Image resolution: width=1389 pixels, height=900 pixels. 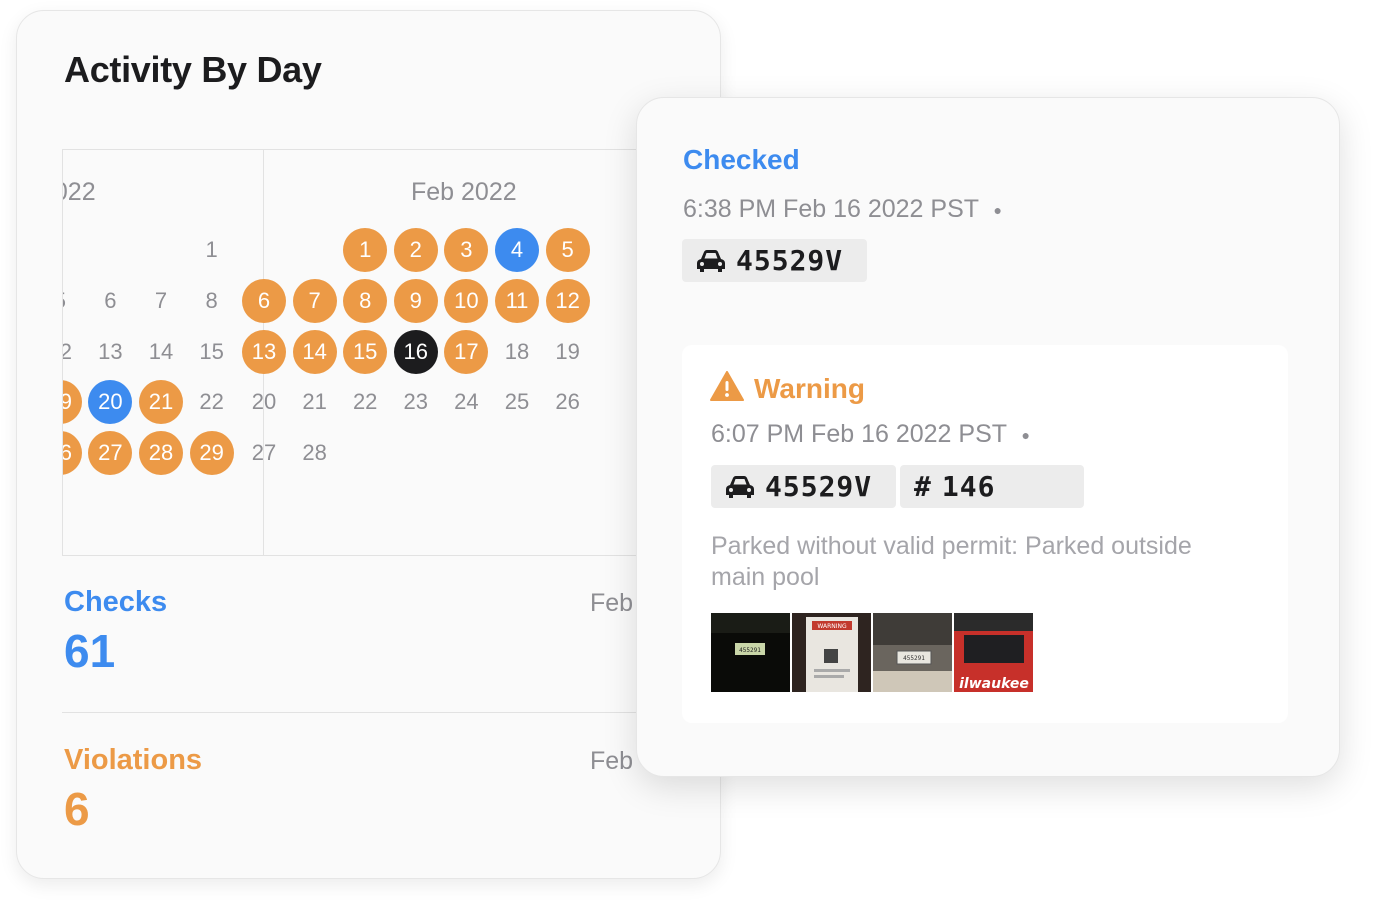 What do you see at coordinates (517, 352) in the screenshot?
I see `calendar-day: 18` at bounding box center [517, 352].